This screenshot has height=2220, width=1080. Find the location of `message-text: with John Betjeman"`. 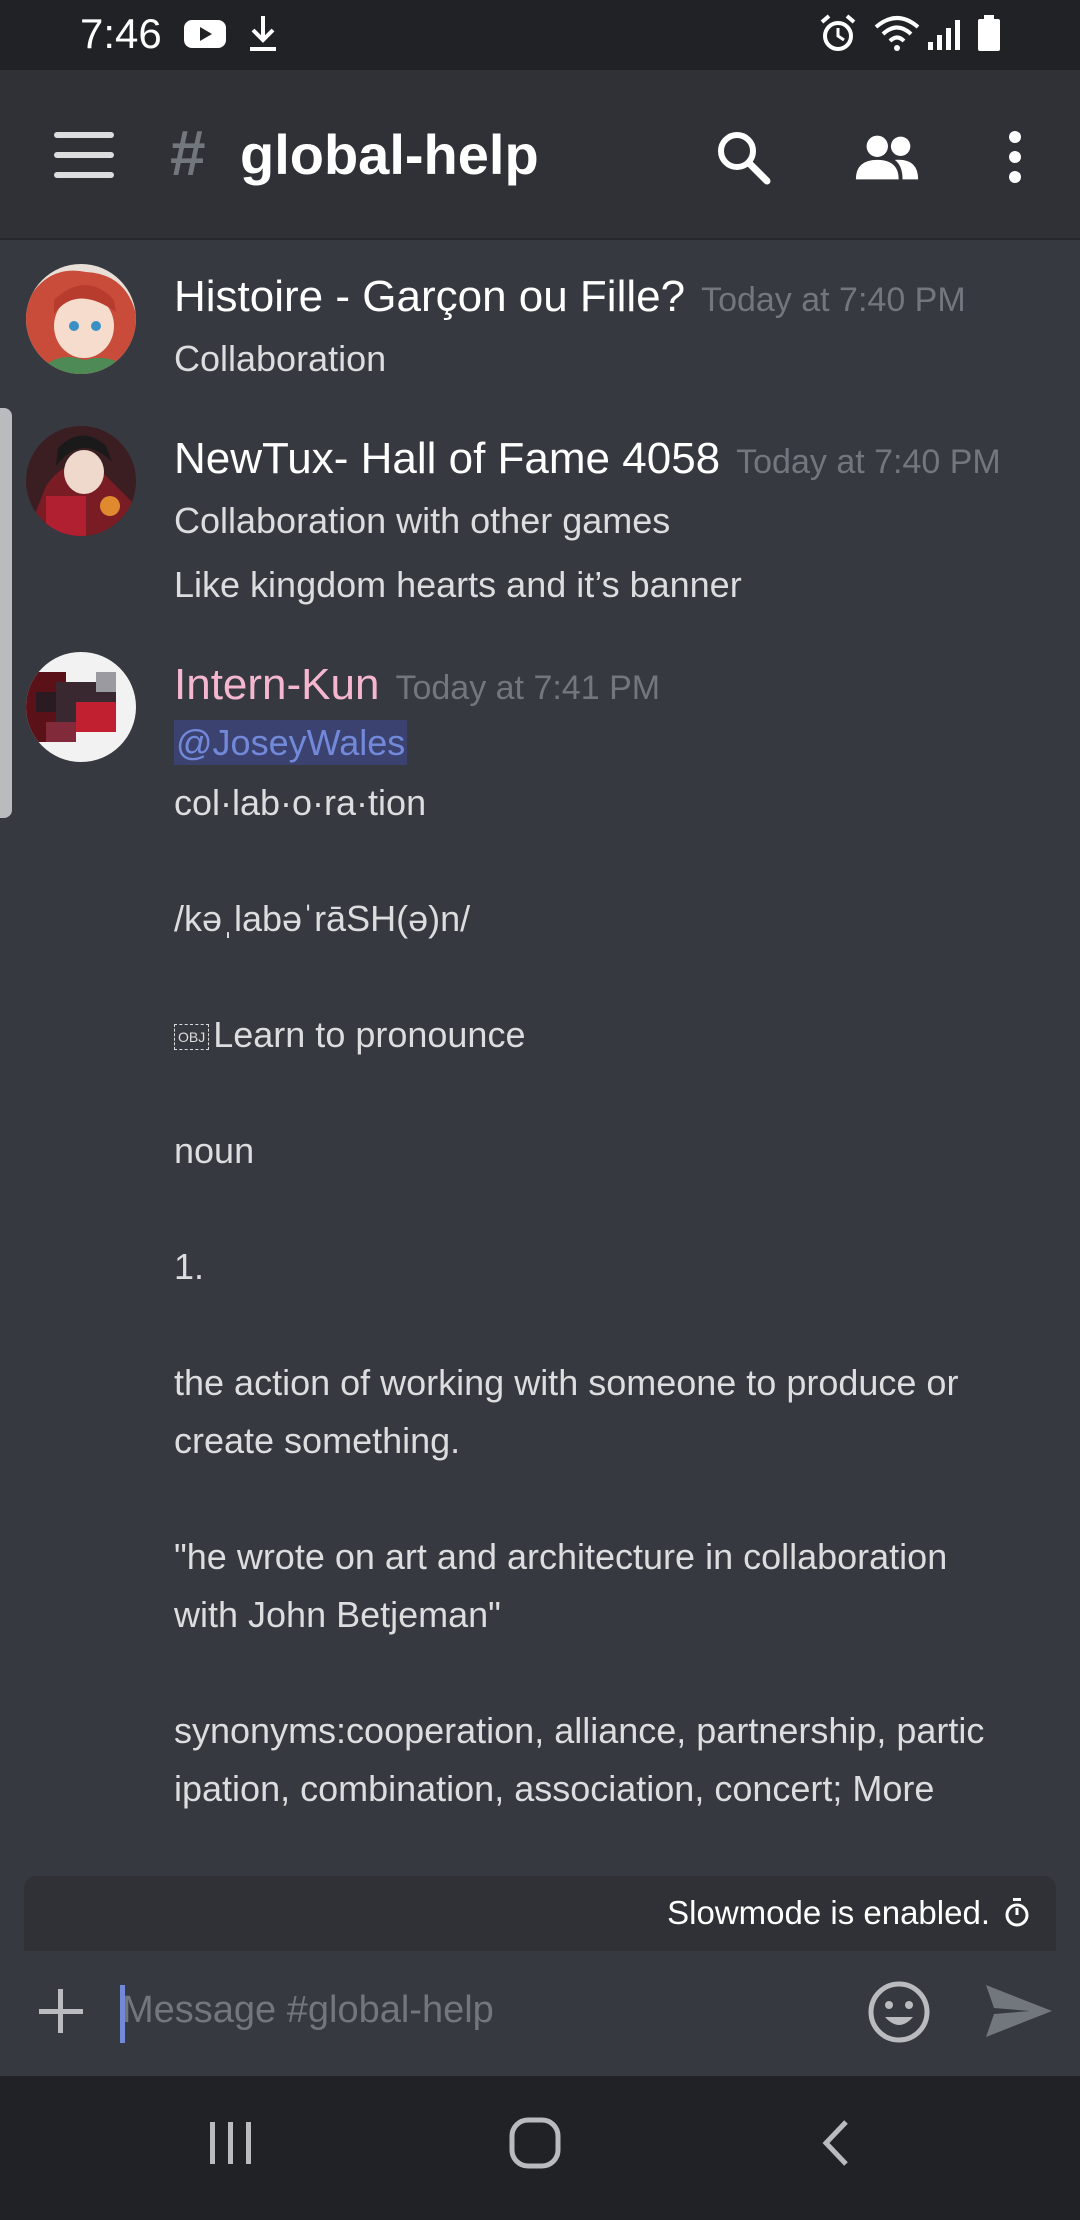

message-text: with John Betjeman" is located at coordinates (337, 1614).